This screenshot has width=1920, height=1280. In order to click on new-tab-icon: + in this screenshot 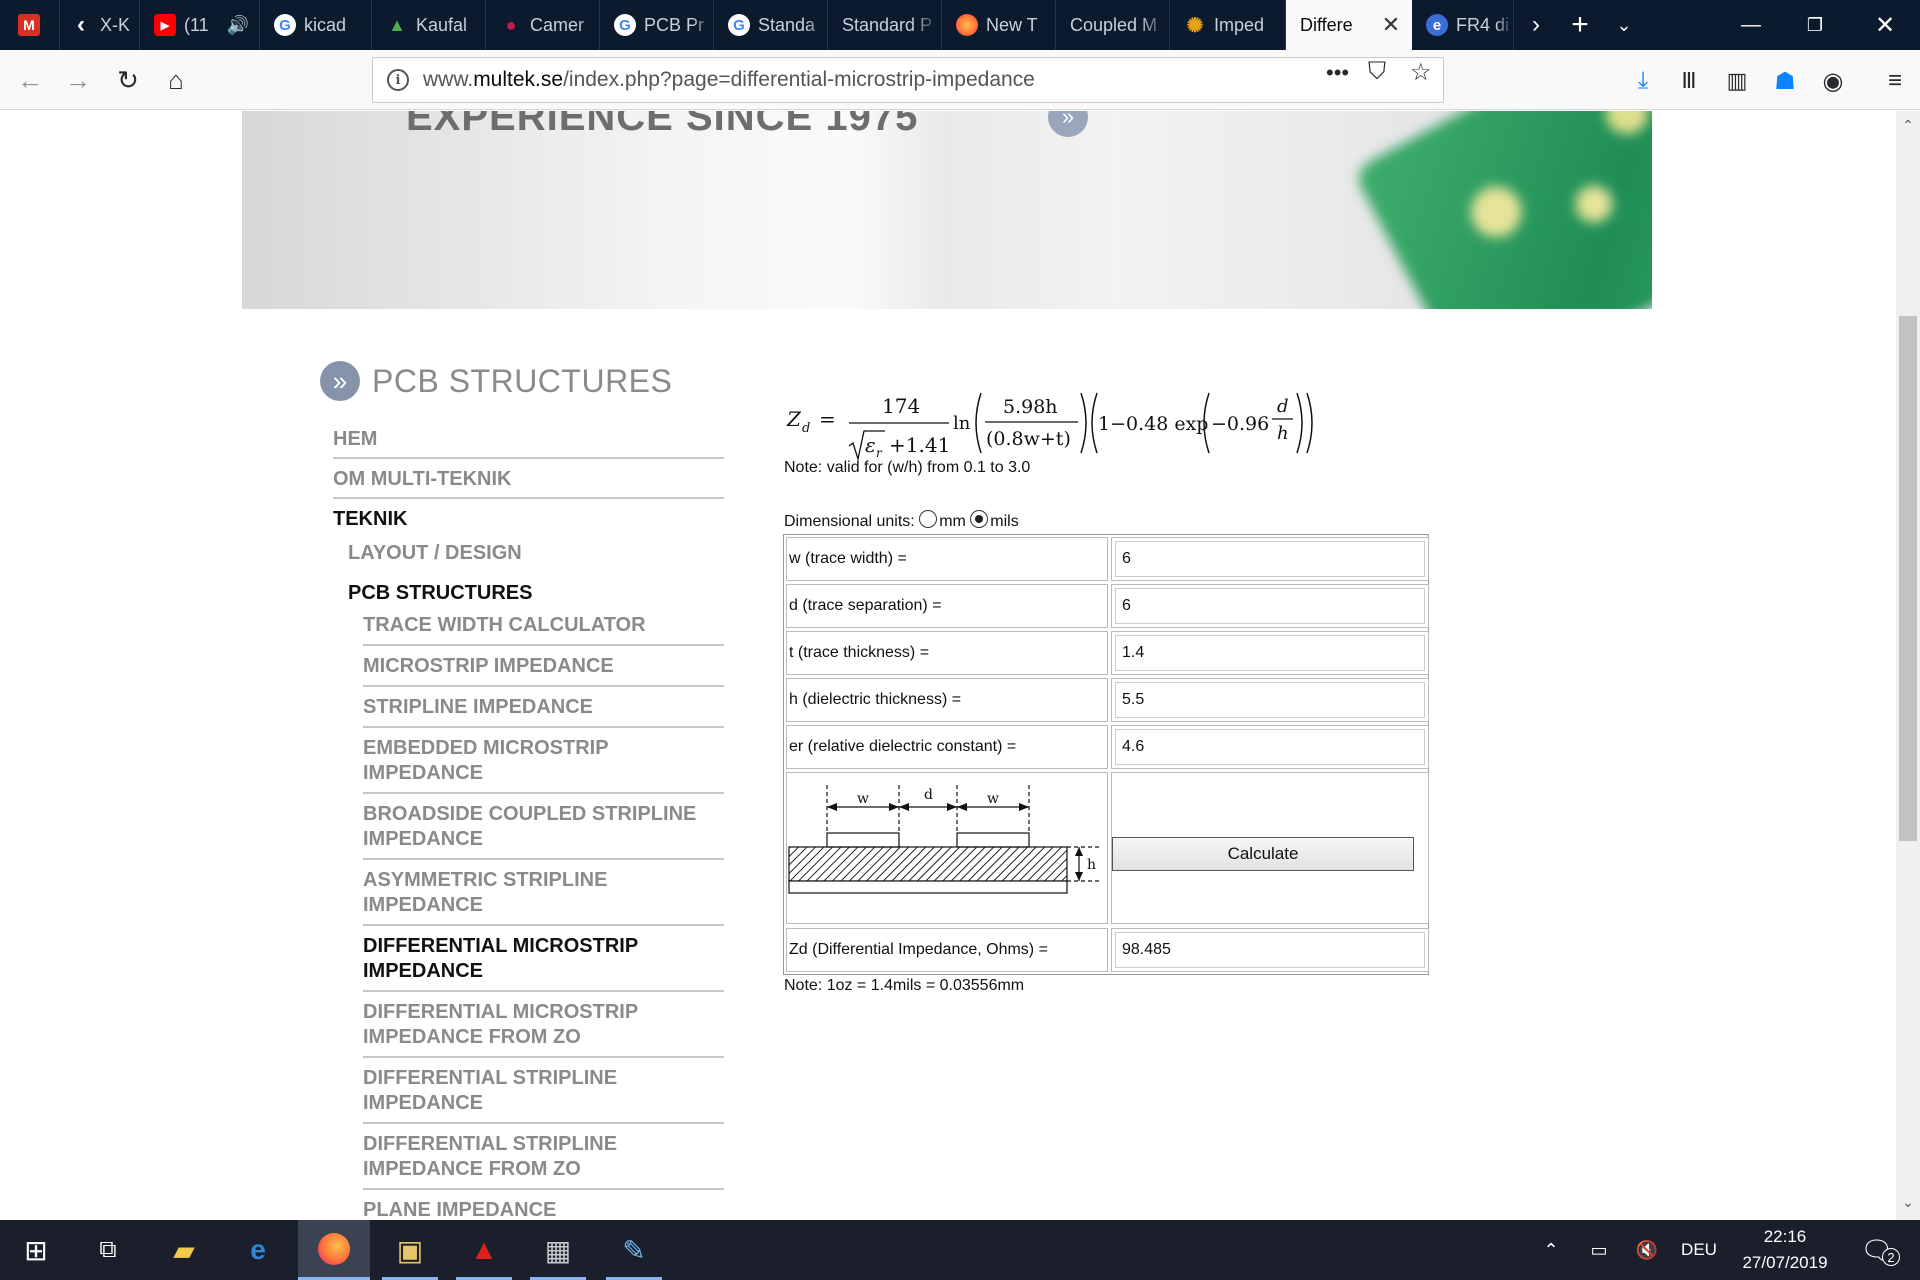, I will do `click(1580, 25)`.